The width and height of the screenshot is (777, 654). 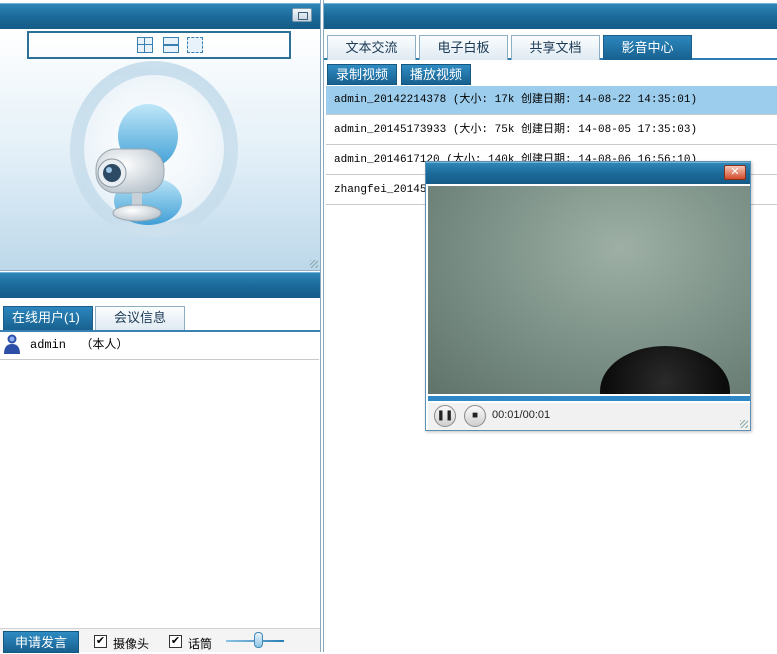 What do you see at coordinates (131, 644) in the screenshot?
I see `camera-label: 摄像头` at bounding box center [131, 644].